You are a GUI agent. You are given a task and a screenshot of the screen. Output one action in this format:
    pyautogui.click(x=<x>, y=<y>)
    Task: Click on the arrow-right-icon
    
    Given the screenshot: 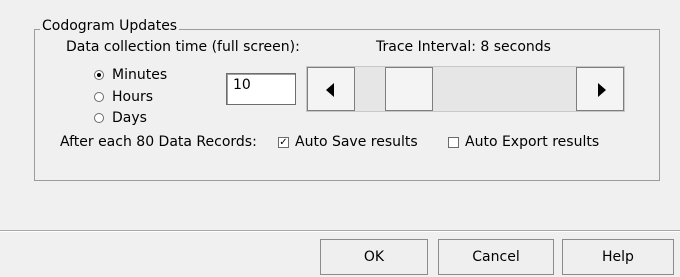 What is the action you would take?
    pyautogui.click(x=602, y=90)
    